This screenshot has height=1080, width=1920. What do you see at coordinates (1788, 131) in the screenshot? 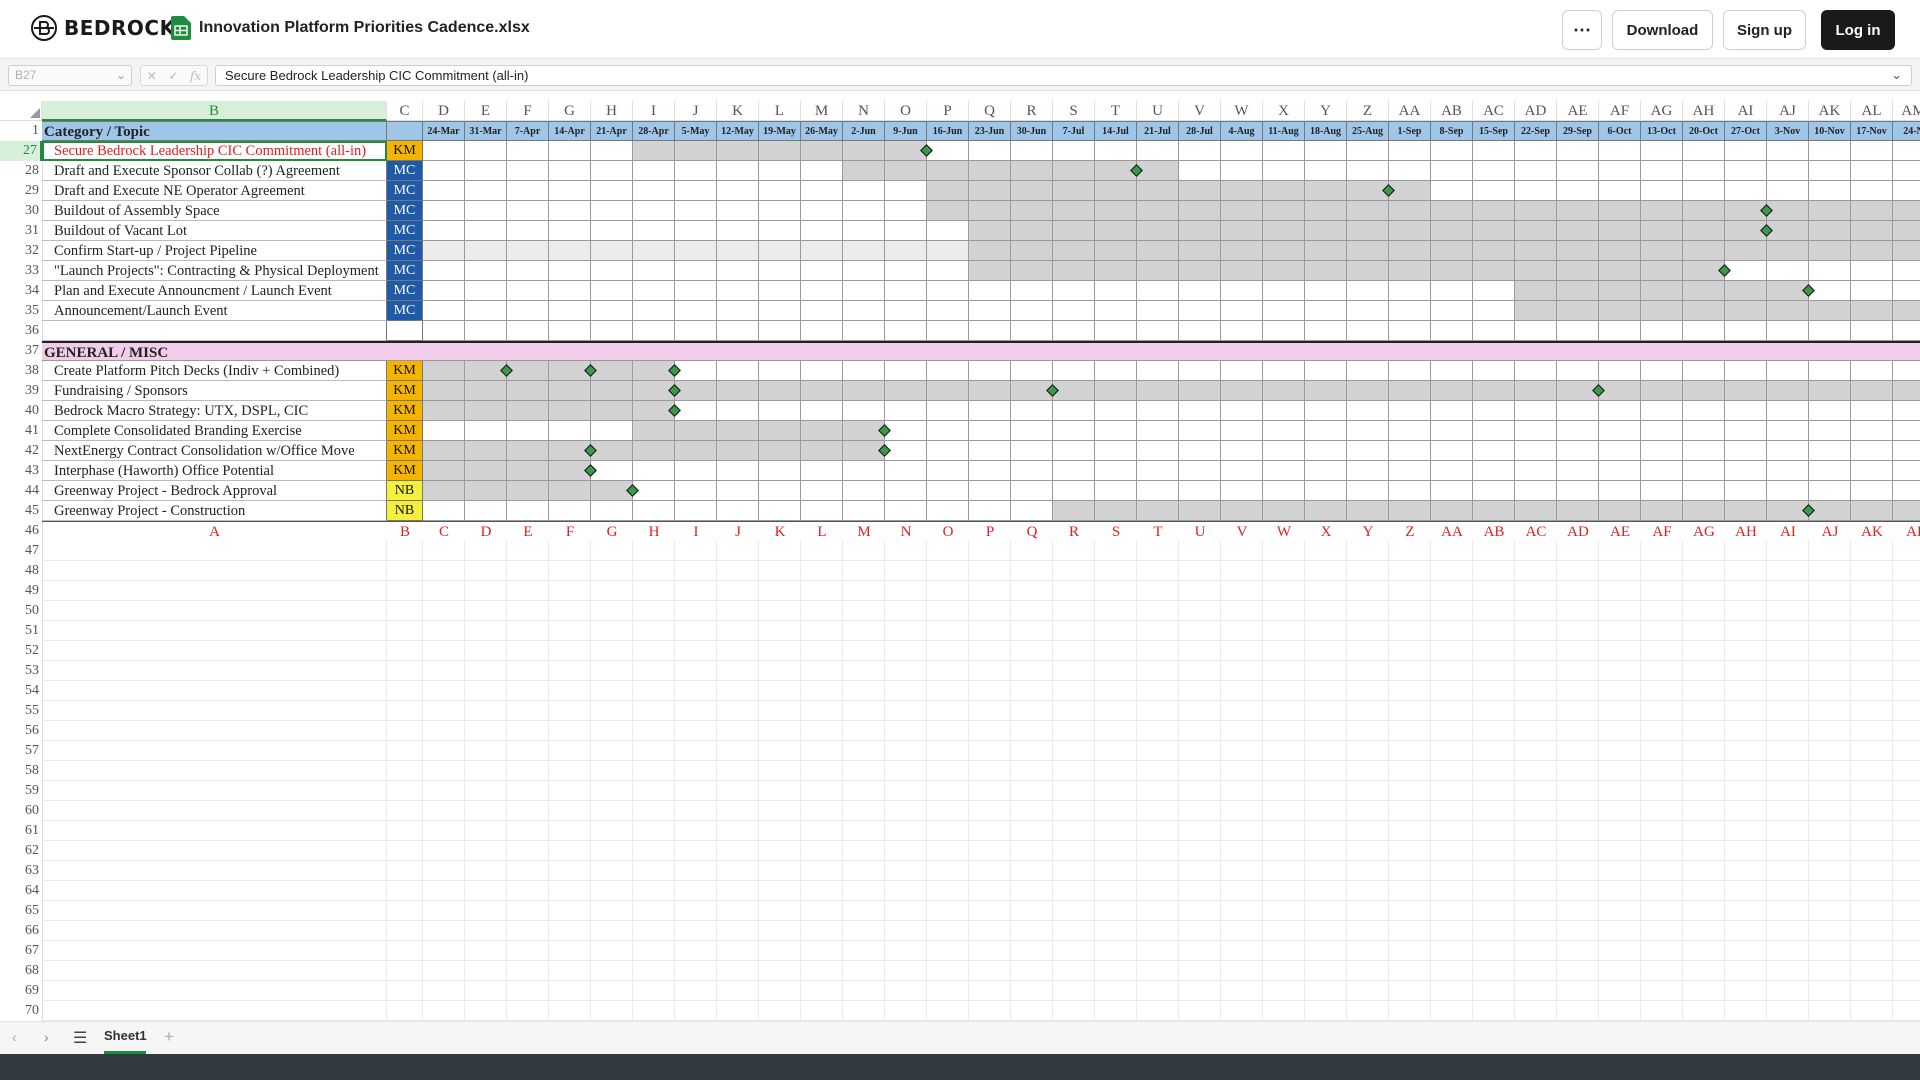
I see `week-header-cell: 3-Nov` at bounding box center [1788, 131].